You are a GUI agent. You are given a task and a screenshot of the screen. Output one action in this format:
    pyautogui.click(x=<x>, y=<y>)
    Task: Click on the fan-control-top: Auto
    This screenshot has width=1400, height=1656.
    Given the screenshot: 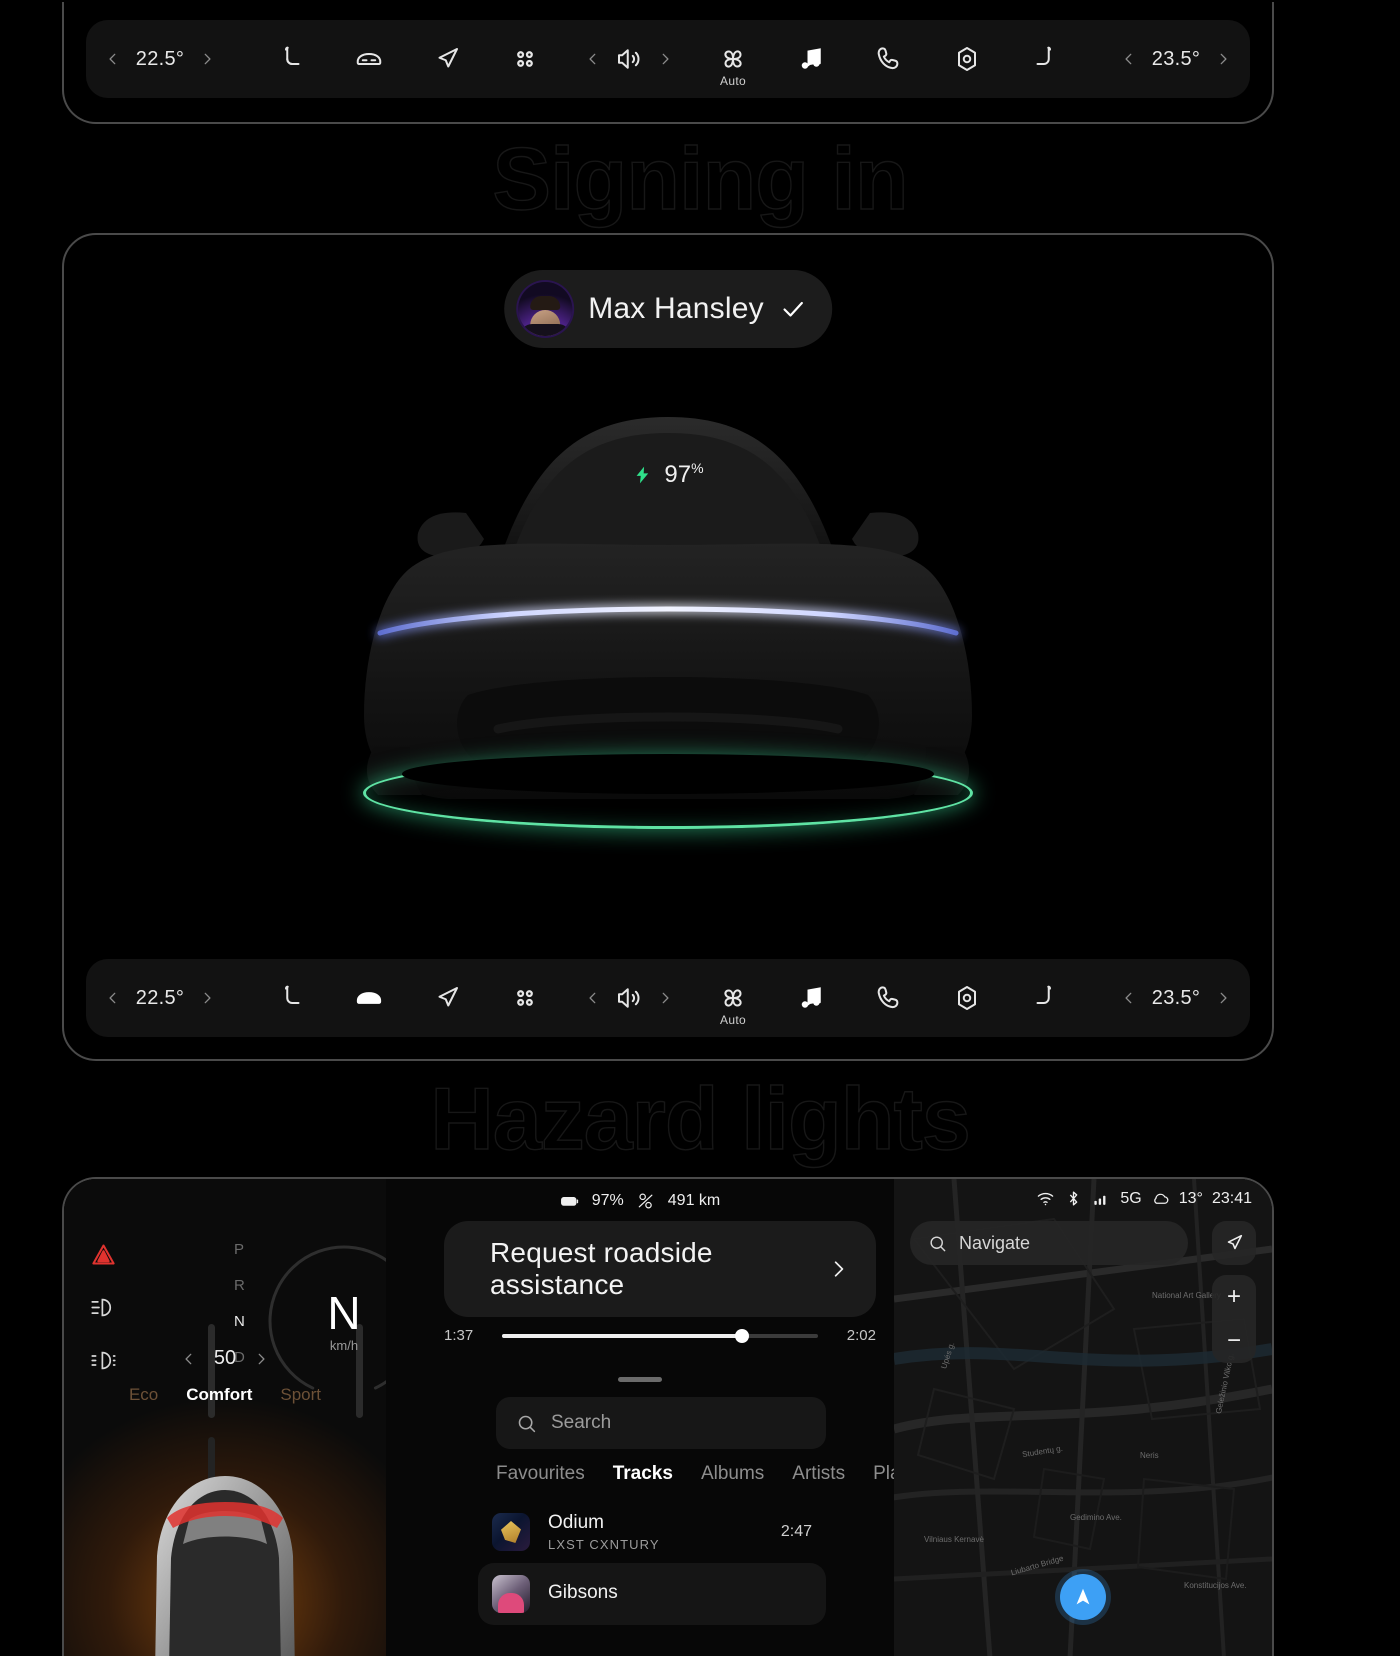 What is the action you would take?
    pyautogui.click(x=733, y=65)
    